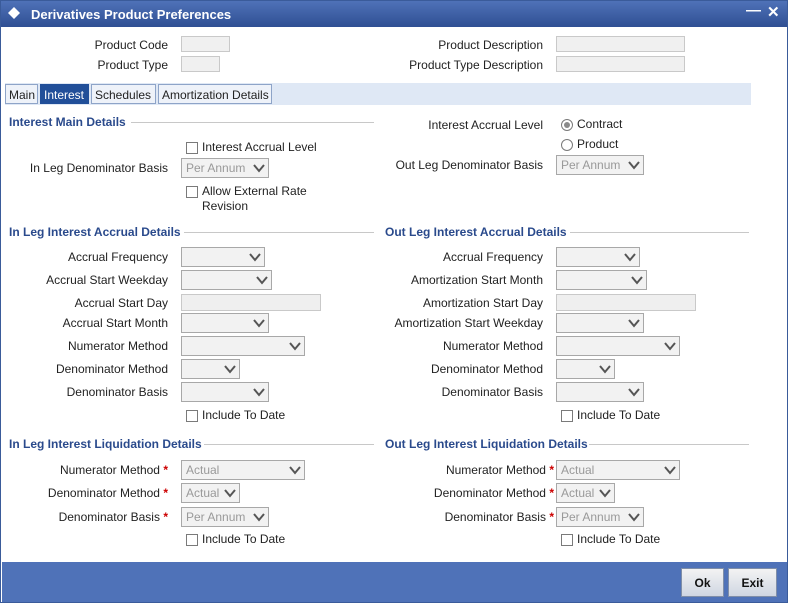 The width and height of the screenshot is (788, 603). I want to click on close-icon: ✕, so click(773, 12).